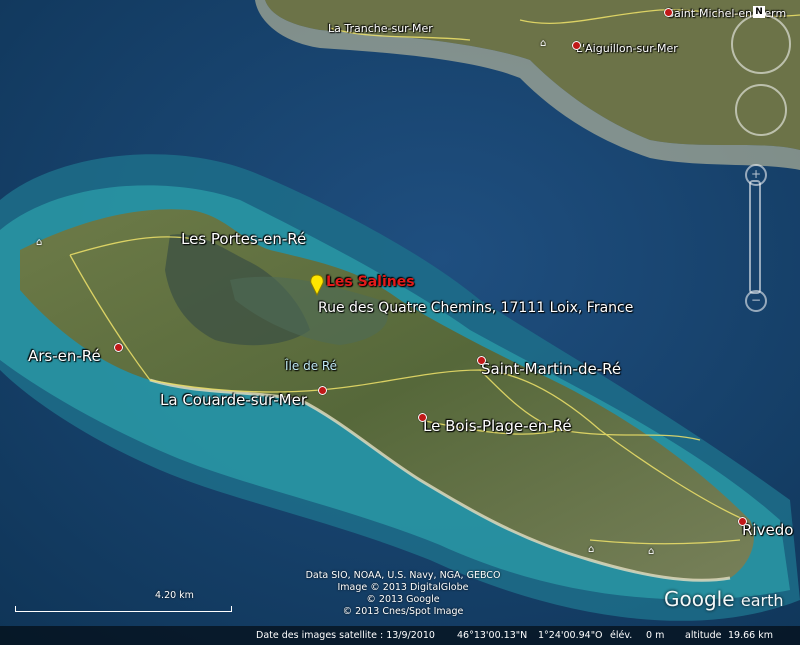 The image size is (800, 645). I want to click on altitude-value: 19.66 km, so click(750, 635).